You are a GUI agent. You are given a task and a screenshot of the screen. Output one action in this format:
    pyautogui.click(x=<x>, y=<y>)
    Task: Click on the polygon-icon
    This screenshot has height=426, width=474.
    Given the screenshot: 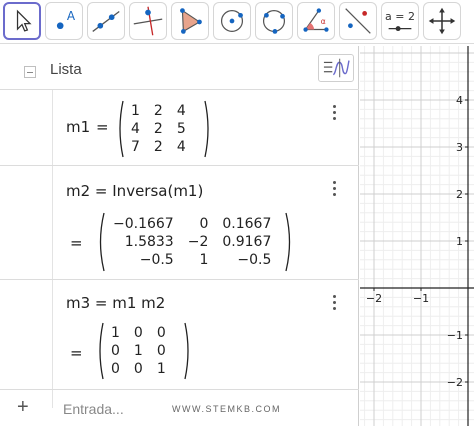 What is the action you would take?
    pyautogui.click(x=191, y=21)
    